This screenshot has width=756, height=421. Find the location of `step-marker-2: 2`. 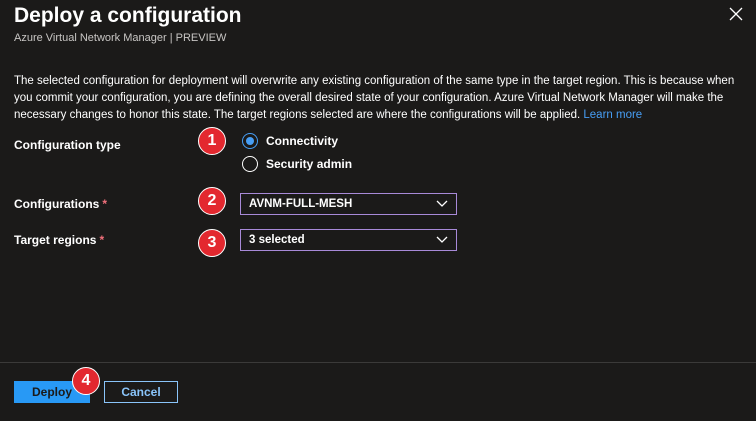

step-marker-2: 2 is located at coordinates (212, 201).